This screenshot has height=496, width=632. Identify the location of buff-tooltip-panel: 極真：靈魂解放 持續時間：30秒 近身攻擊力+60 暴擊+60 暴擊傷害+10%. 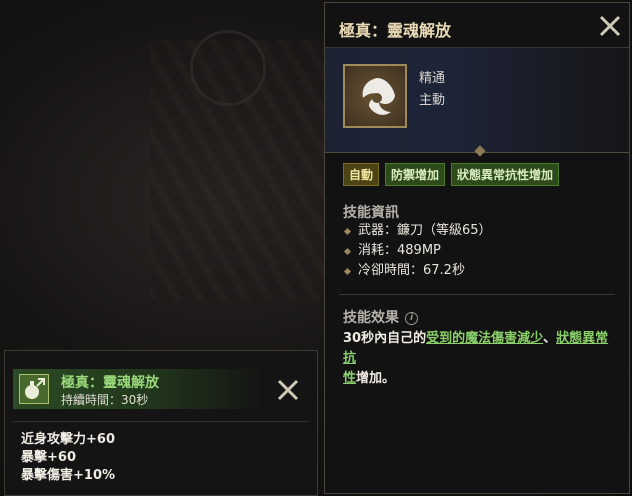
(161, 423).